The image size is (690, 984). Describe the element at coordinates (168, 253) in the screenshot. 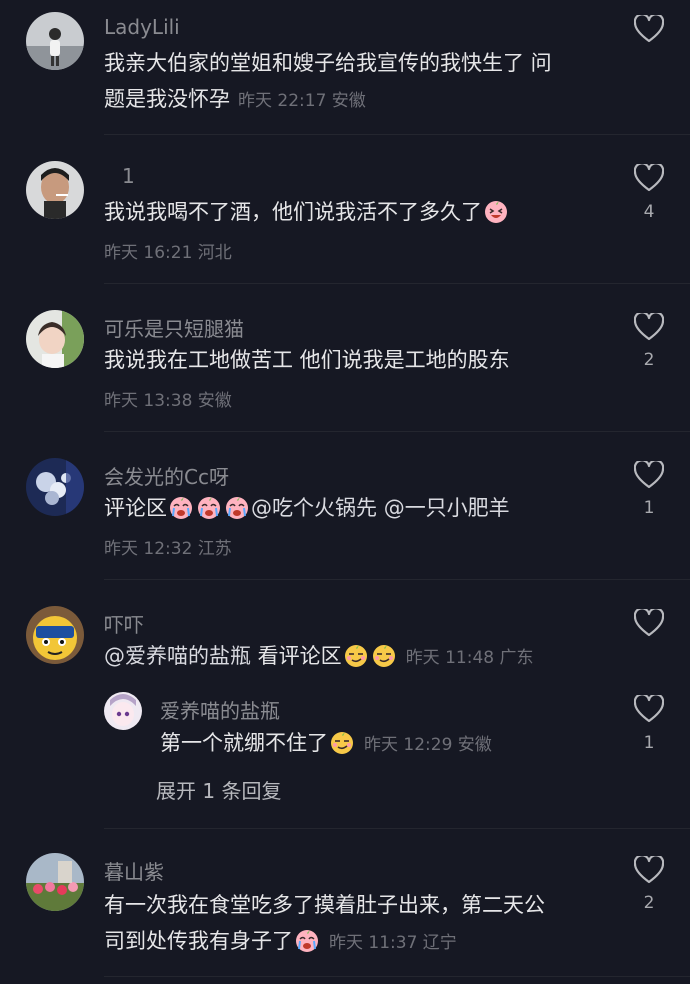

I see `comment-meta: 昨天 16:21 河北` at that location.